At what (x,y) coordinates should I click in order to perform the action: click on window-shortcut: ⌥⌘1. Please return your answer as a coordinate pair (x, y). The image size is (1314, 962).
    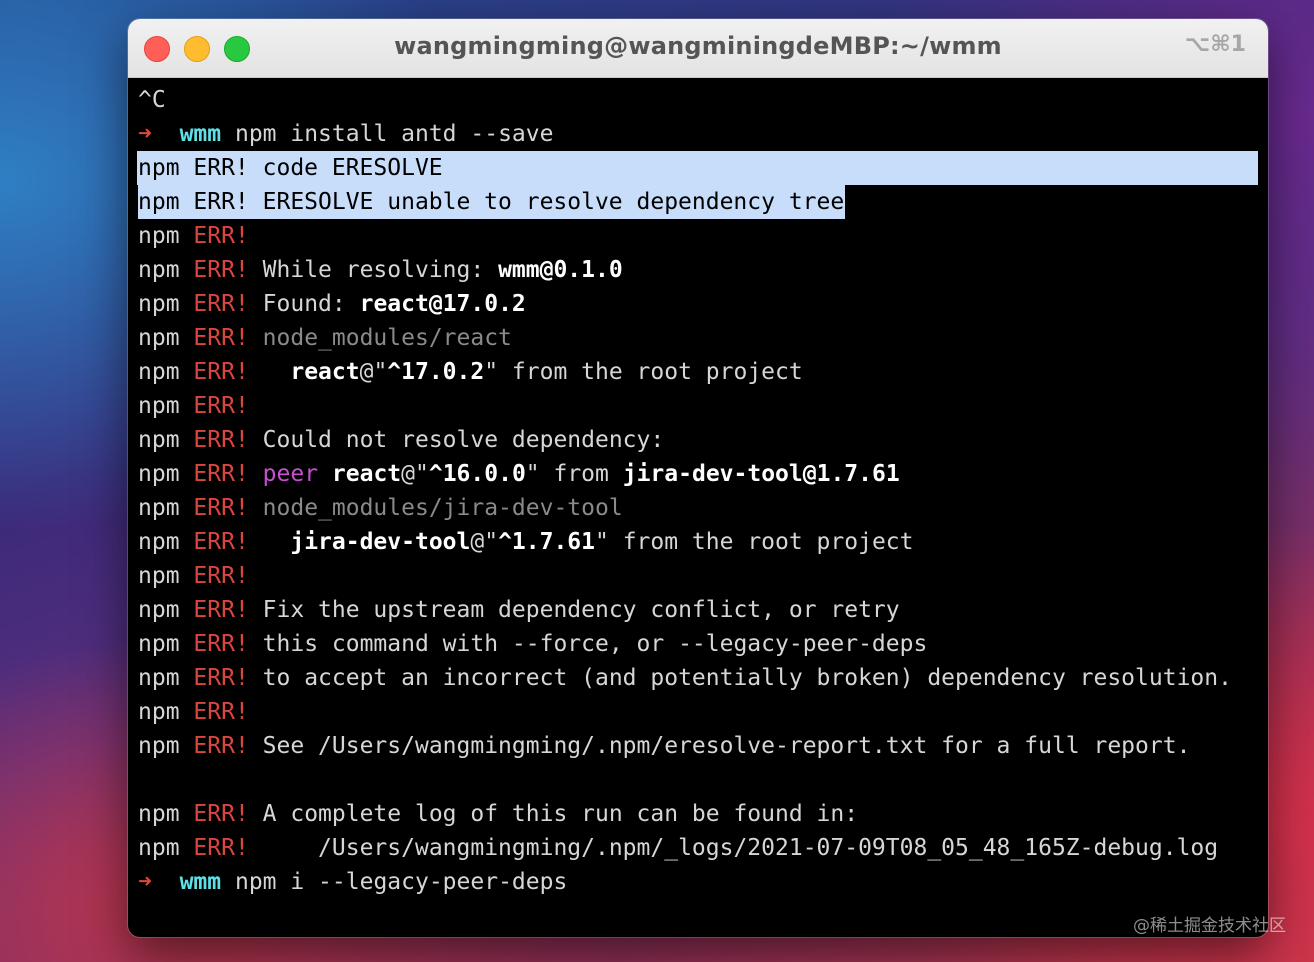
    Looking at the image, I should click on (1215, 44).